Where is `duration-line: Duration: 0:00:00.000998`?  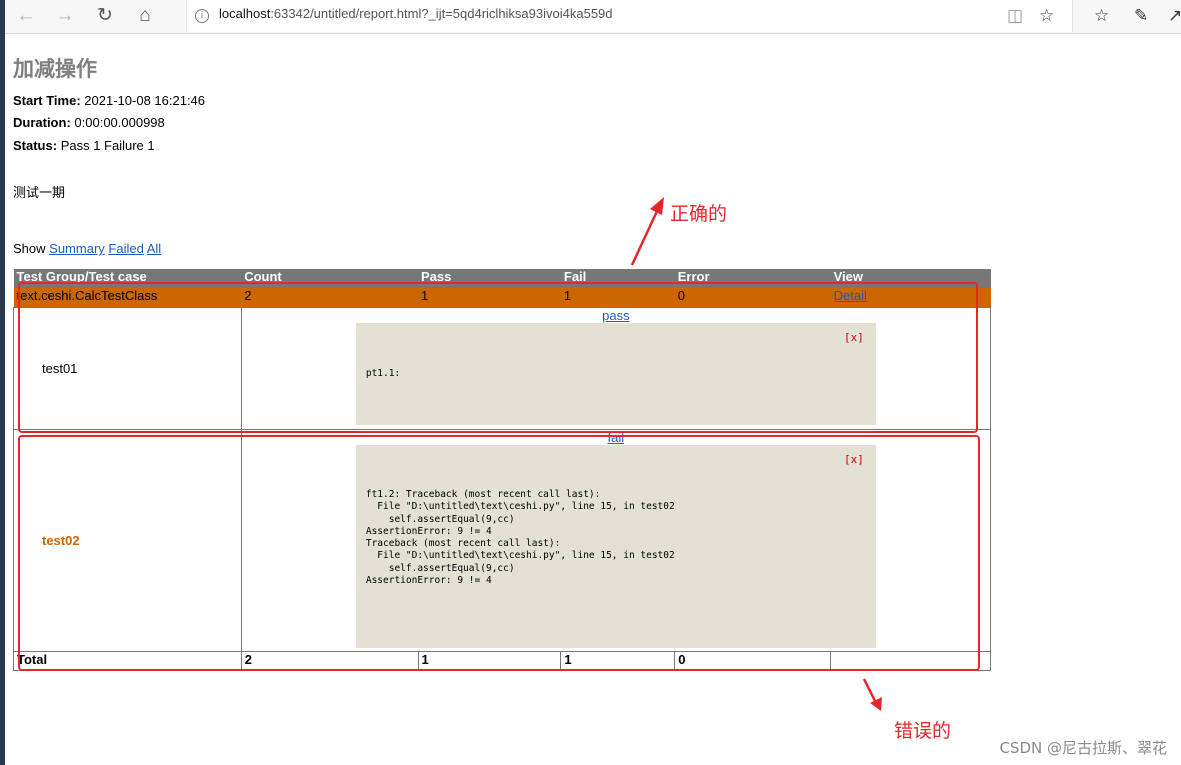
duration-line: Duration: 0:00:00.000998 is located at coordinates (89, 122).